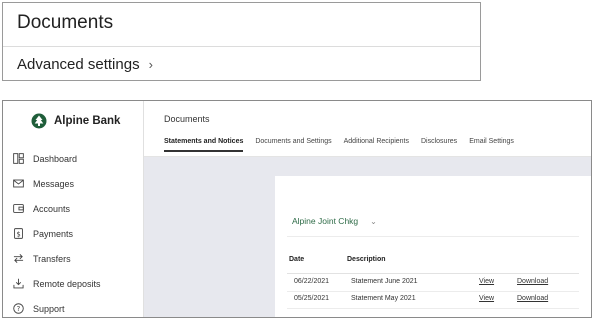 Image resolution: width=593 pixels, height=319 pixels. I want to click on tab-documents-and-settings: Documents and Settings, so click(293, 145).